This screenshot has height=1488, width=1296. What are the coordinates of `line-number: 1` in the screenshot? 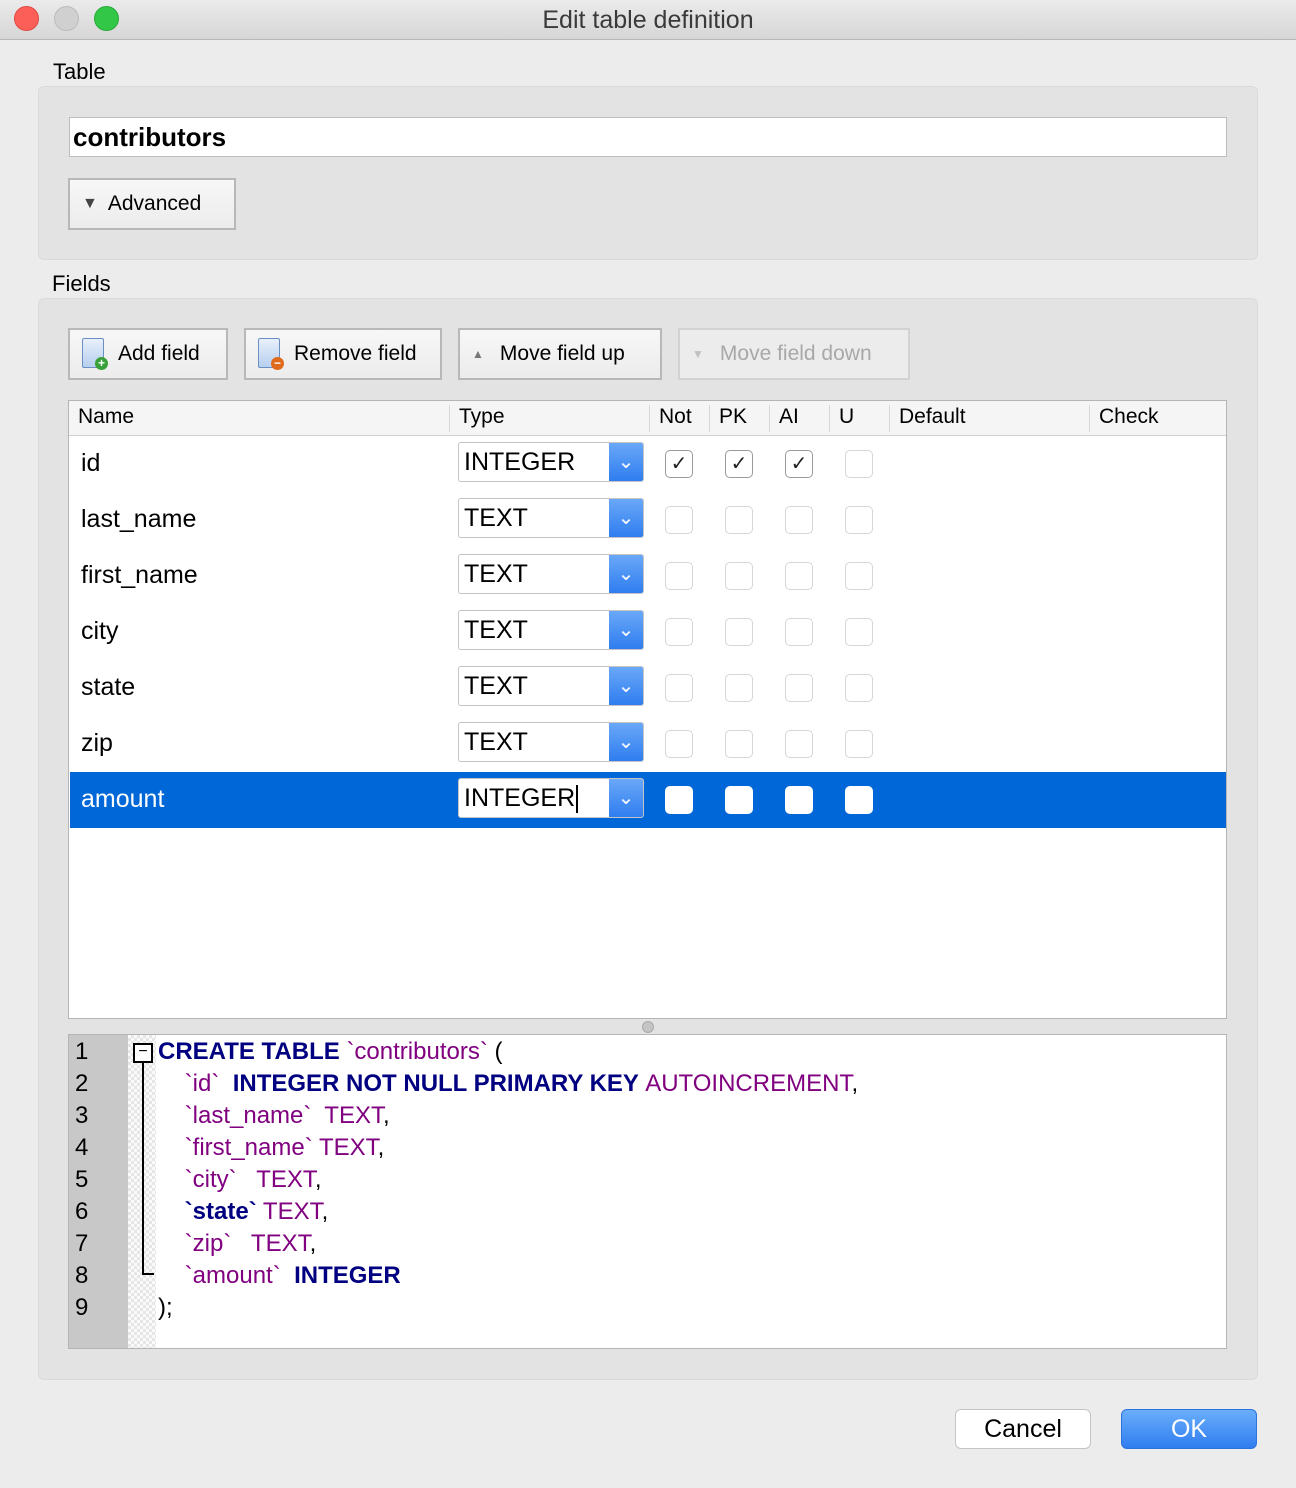 It's located at (82, 1051).